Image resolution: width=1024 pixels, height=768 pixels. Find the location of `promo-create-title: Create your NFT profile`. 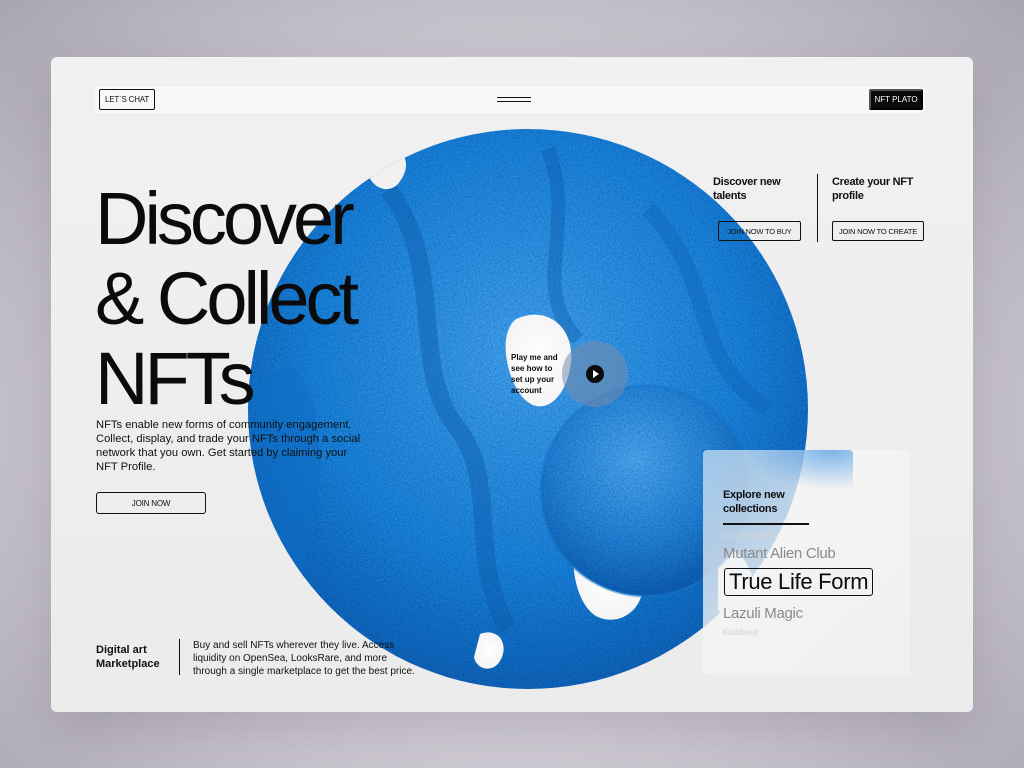

promo-create-title: Create your NFT profile is located at coordinates (873, 189).